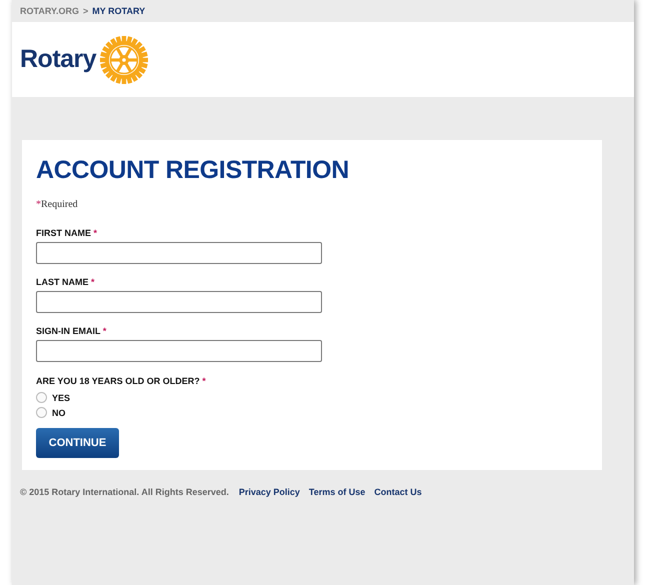  Describe the element at coordinates (337, 492) in the screenshot. I see `footer-link: Terms of Use` at that location.